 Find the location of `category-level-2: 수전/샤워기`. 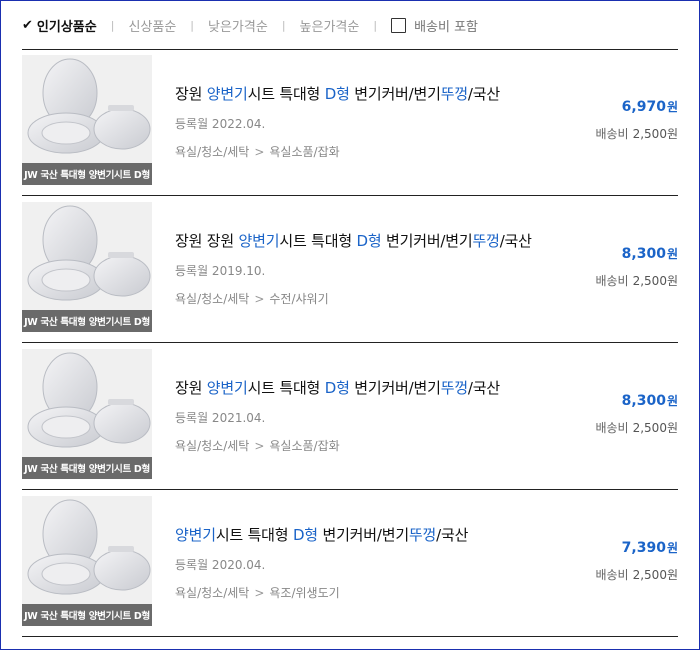

category-level-2: 수전/샤워기 is located at coordinates (298, 299).